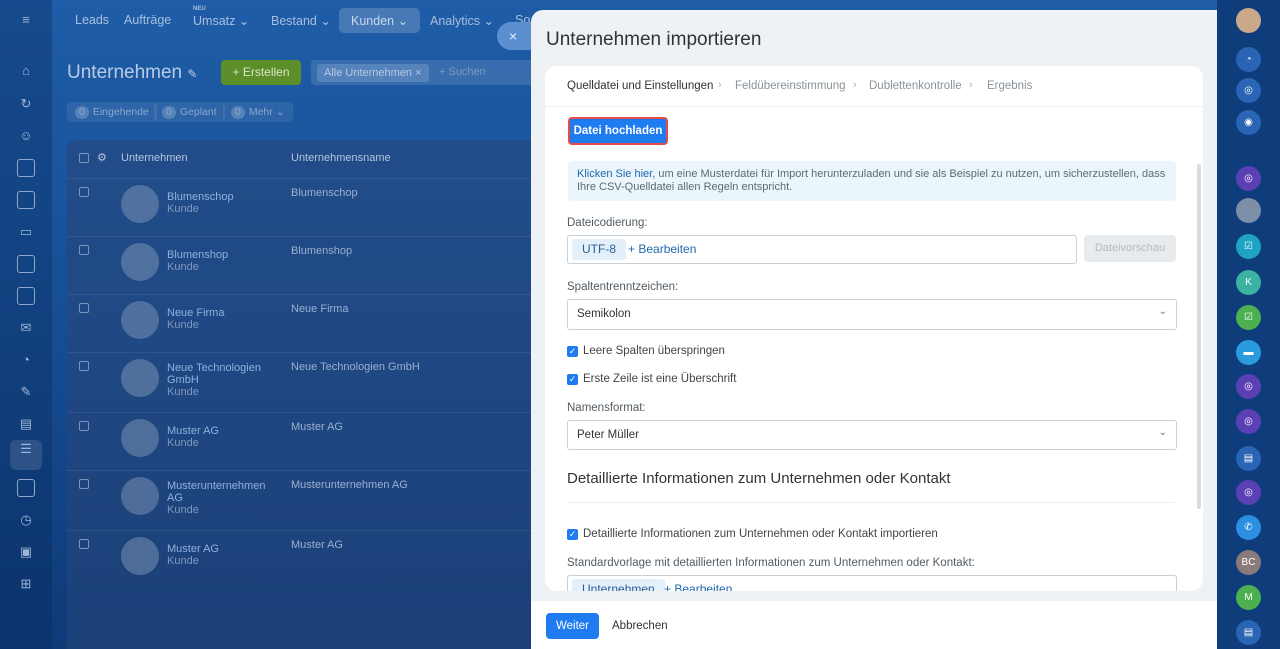 The width and height of the screenshot is (1280, 649). Describe the element at coordinates (26, 520) in the screenshot. I see `clock-icon: ◷` at that location.